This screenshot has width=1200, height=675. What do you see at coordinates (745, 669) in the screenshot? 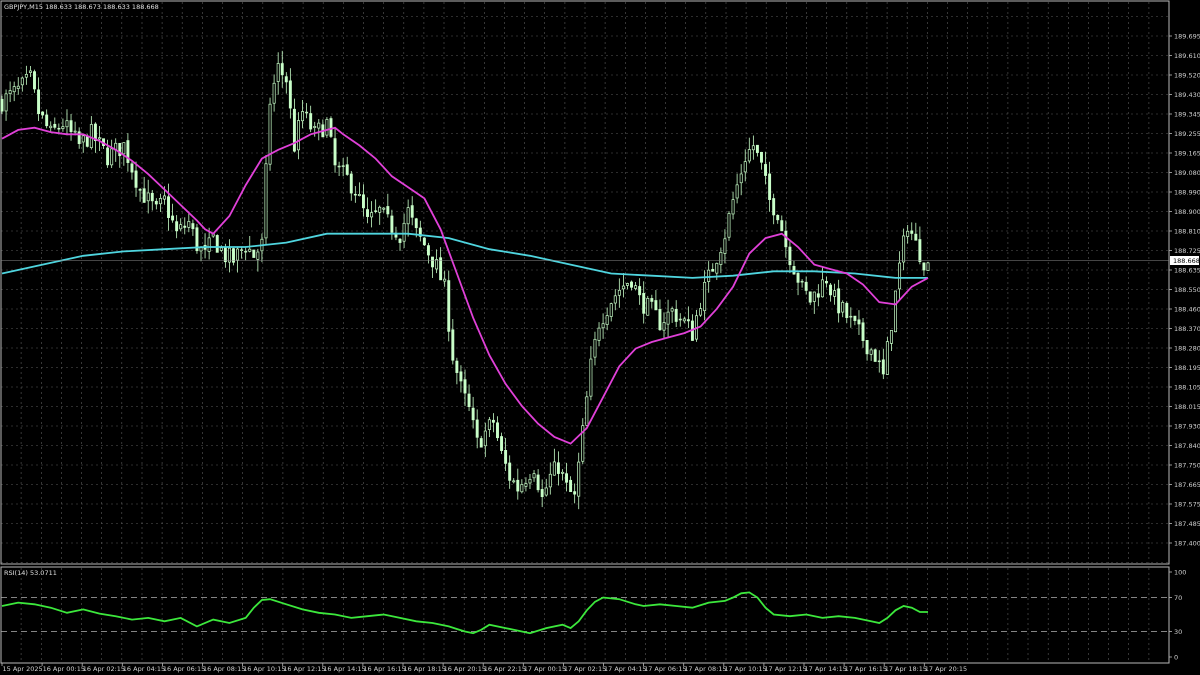
I see `time-tick-label: 17 Apr 10:15` at bounding box center [745, 669].